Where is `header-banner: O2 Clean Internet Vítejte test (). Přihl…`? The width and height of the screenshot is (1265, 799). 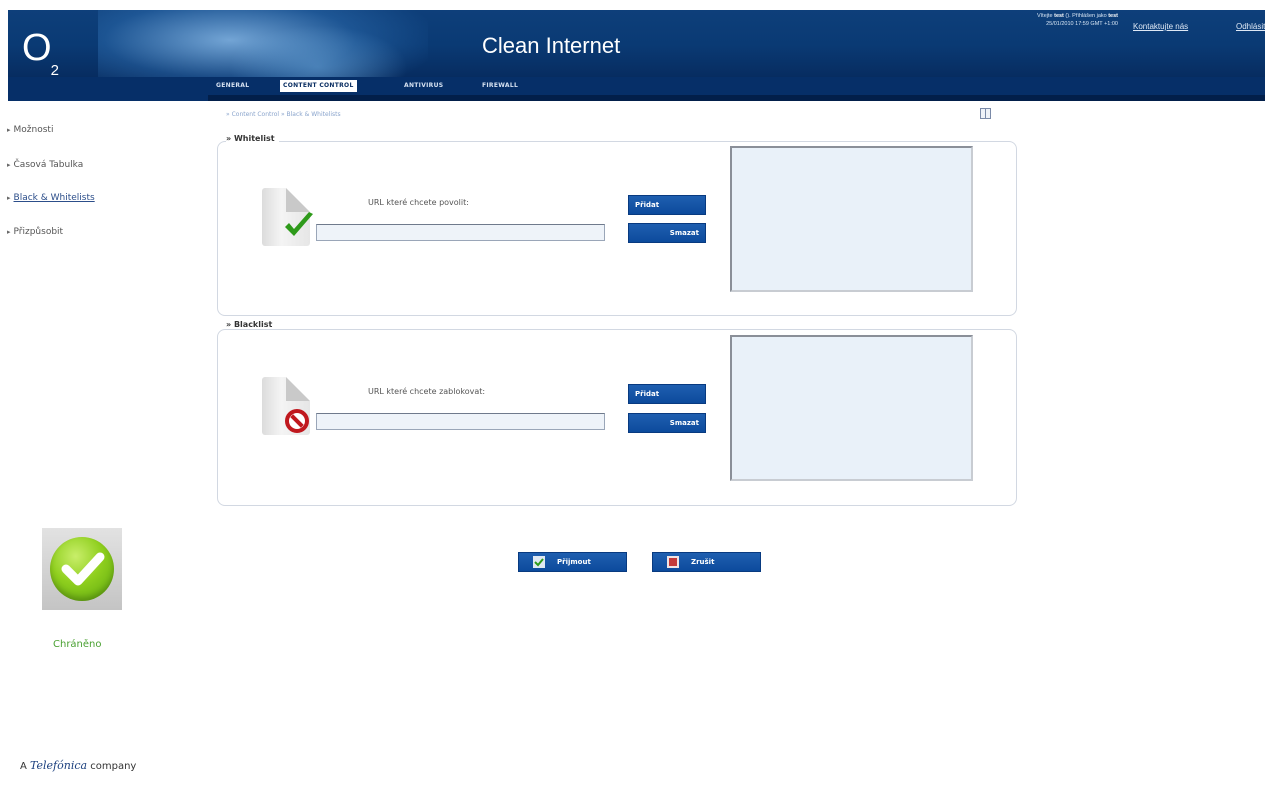
header-banner: O2 Clean Internet Vítejte test (). Přihl… is located at coordinates (636, 48).